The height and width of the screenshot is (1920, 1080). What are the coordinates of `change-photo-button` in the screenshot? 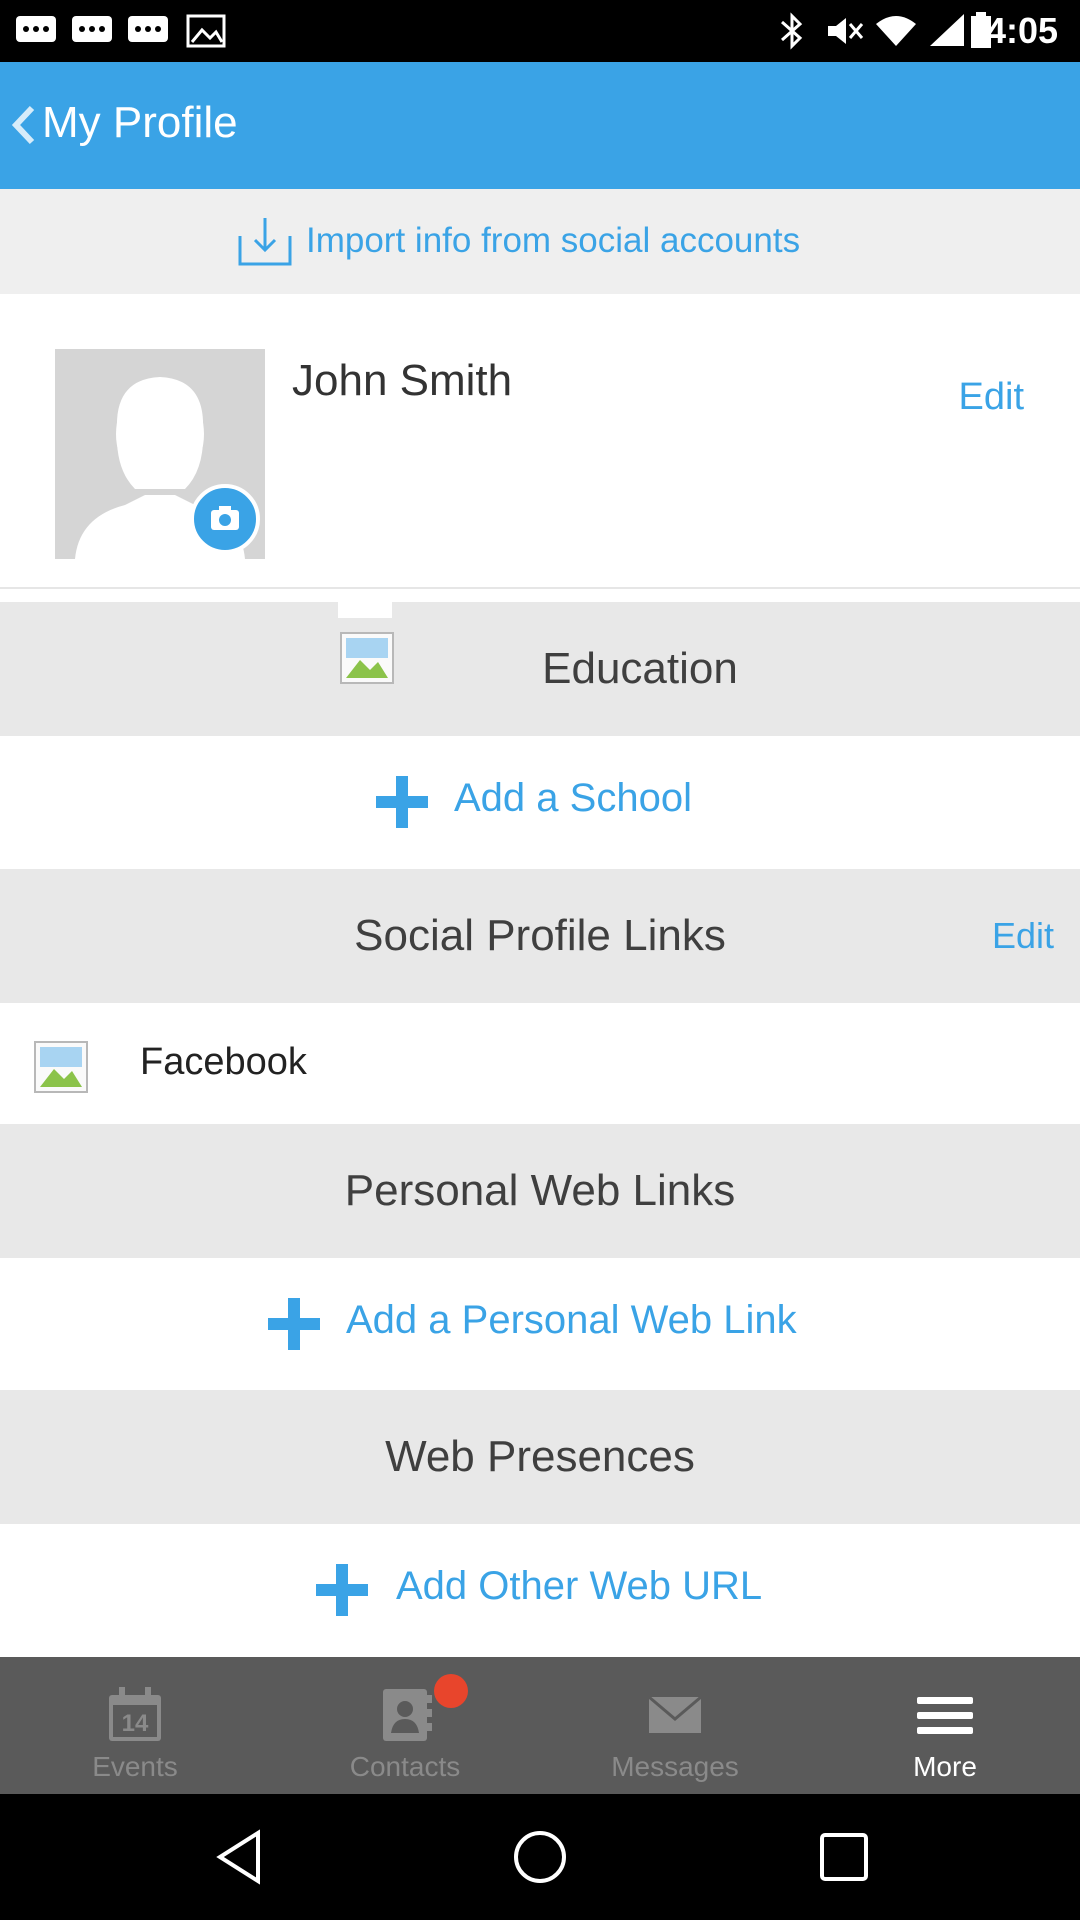 It's located at (225, 519).